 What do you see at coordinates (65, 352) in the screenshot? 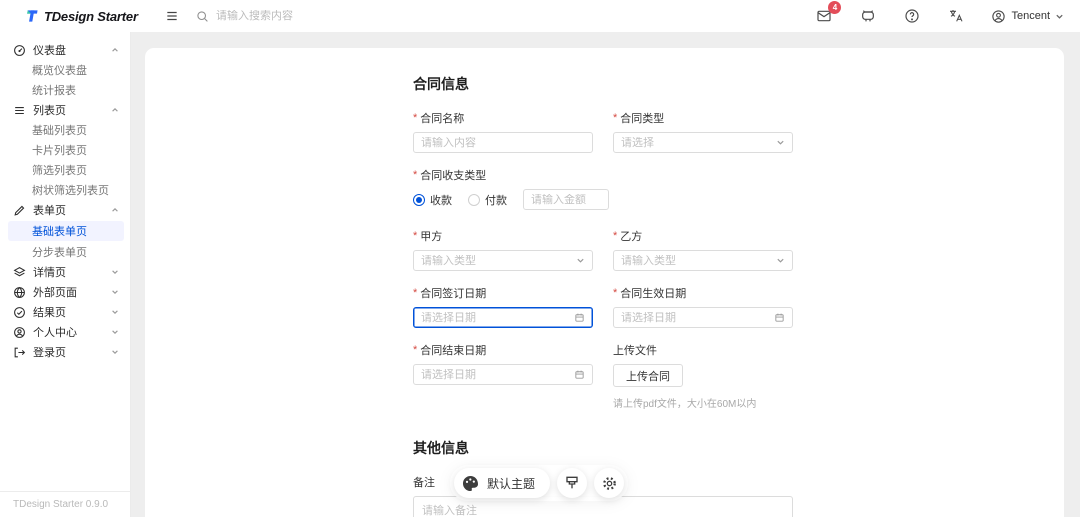
I see `sidebar-item-login: 登录页` at bounding box center [65, 352].